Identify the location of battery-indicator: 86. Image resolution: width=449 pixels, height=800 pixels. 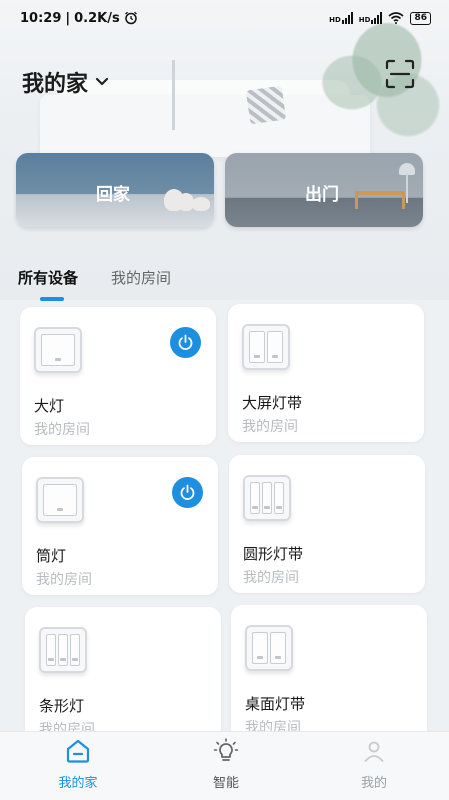
(420, 18).